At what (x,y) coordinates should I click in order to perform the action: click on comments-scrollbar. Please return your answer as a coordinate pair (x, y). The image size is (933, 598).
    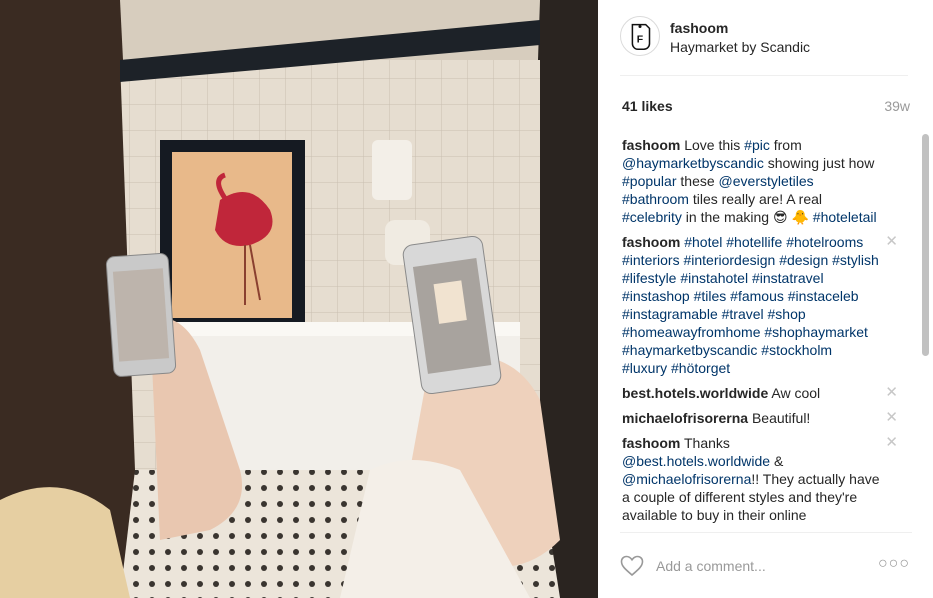
    Looking at the image, I should click on (925, 330).